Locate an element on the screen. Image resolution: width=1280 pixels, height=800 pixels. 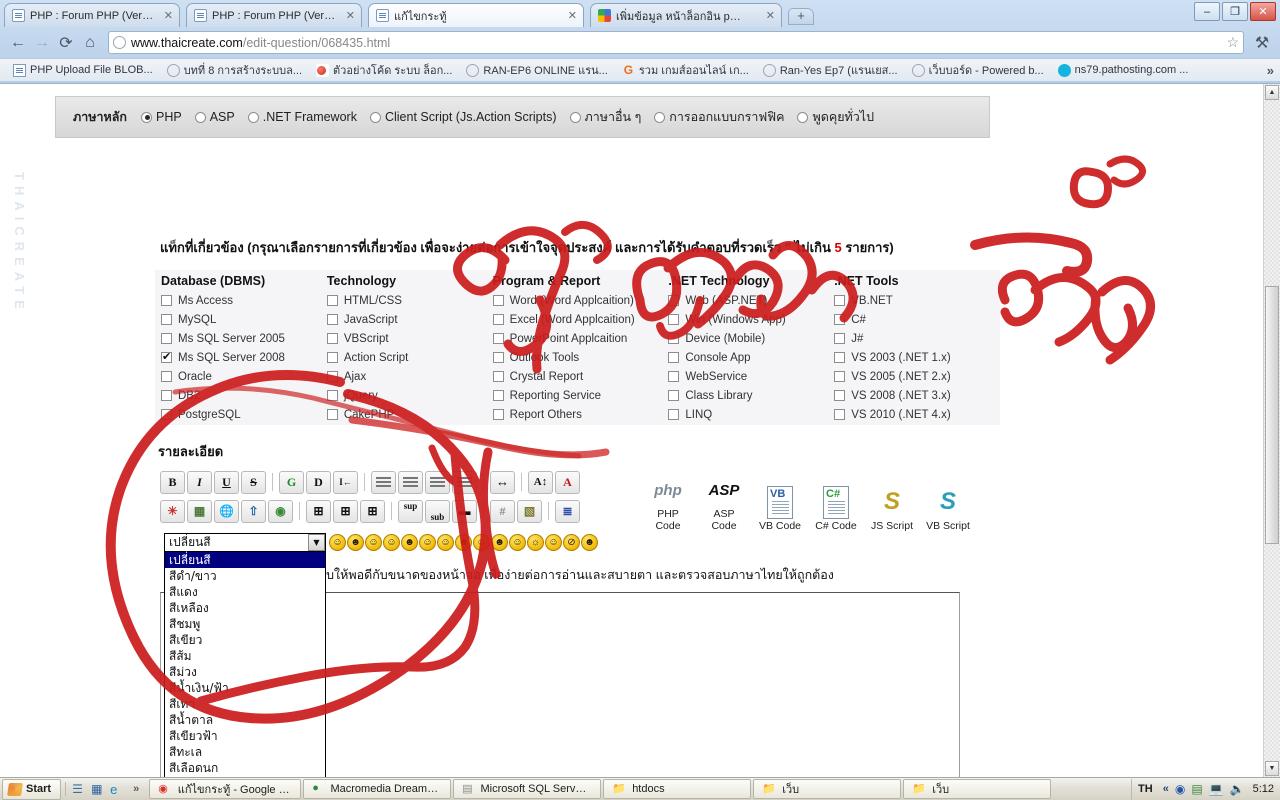
taskbar-item-web-2: 📁 เว็บ is located at coordinates (977, 789).